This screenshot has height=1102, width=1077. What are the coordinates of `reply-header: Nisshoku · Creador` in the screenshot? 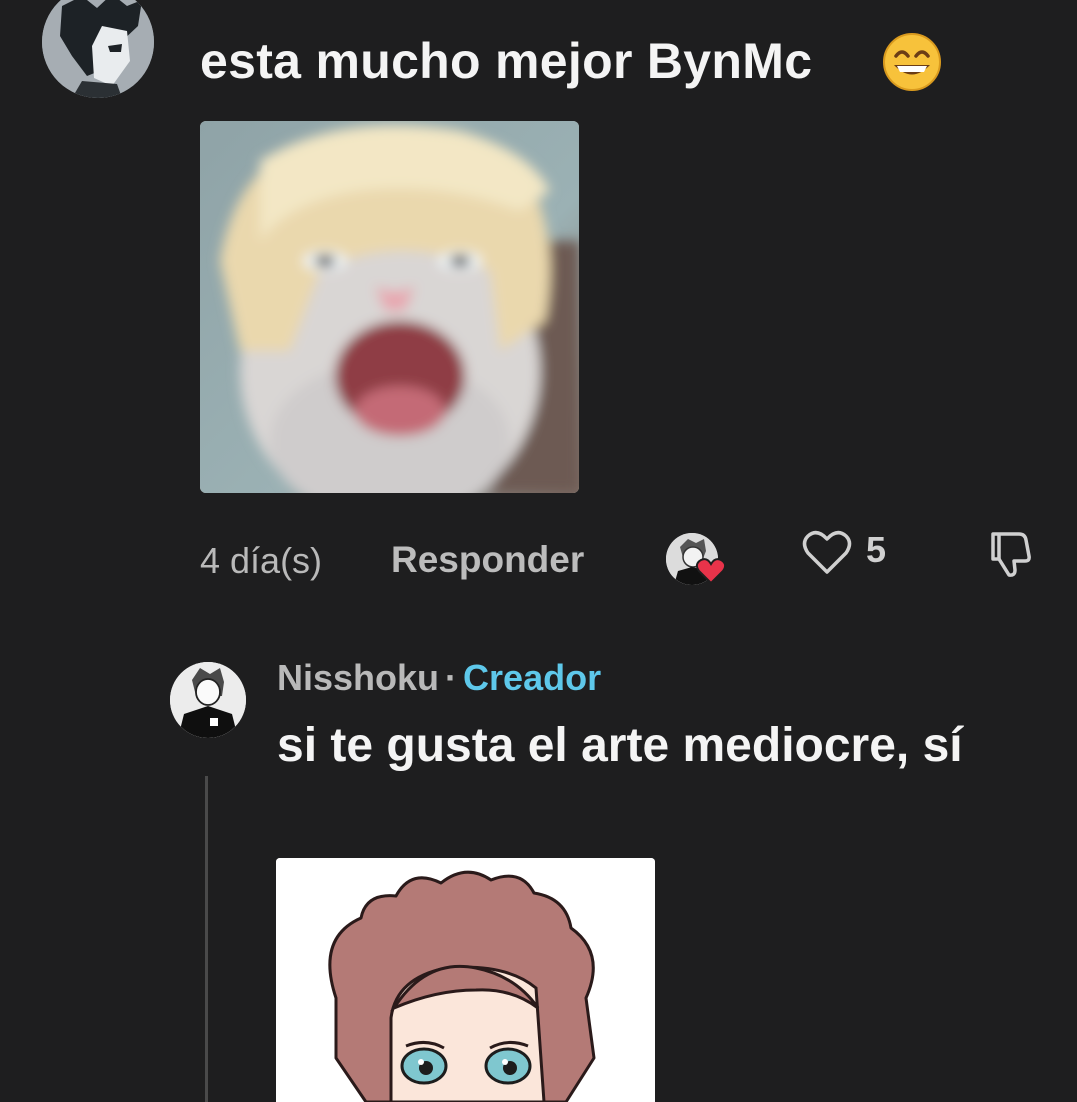 It's located at (439, 678).